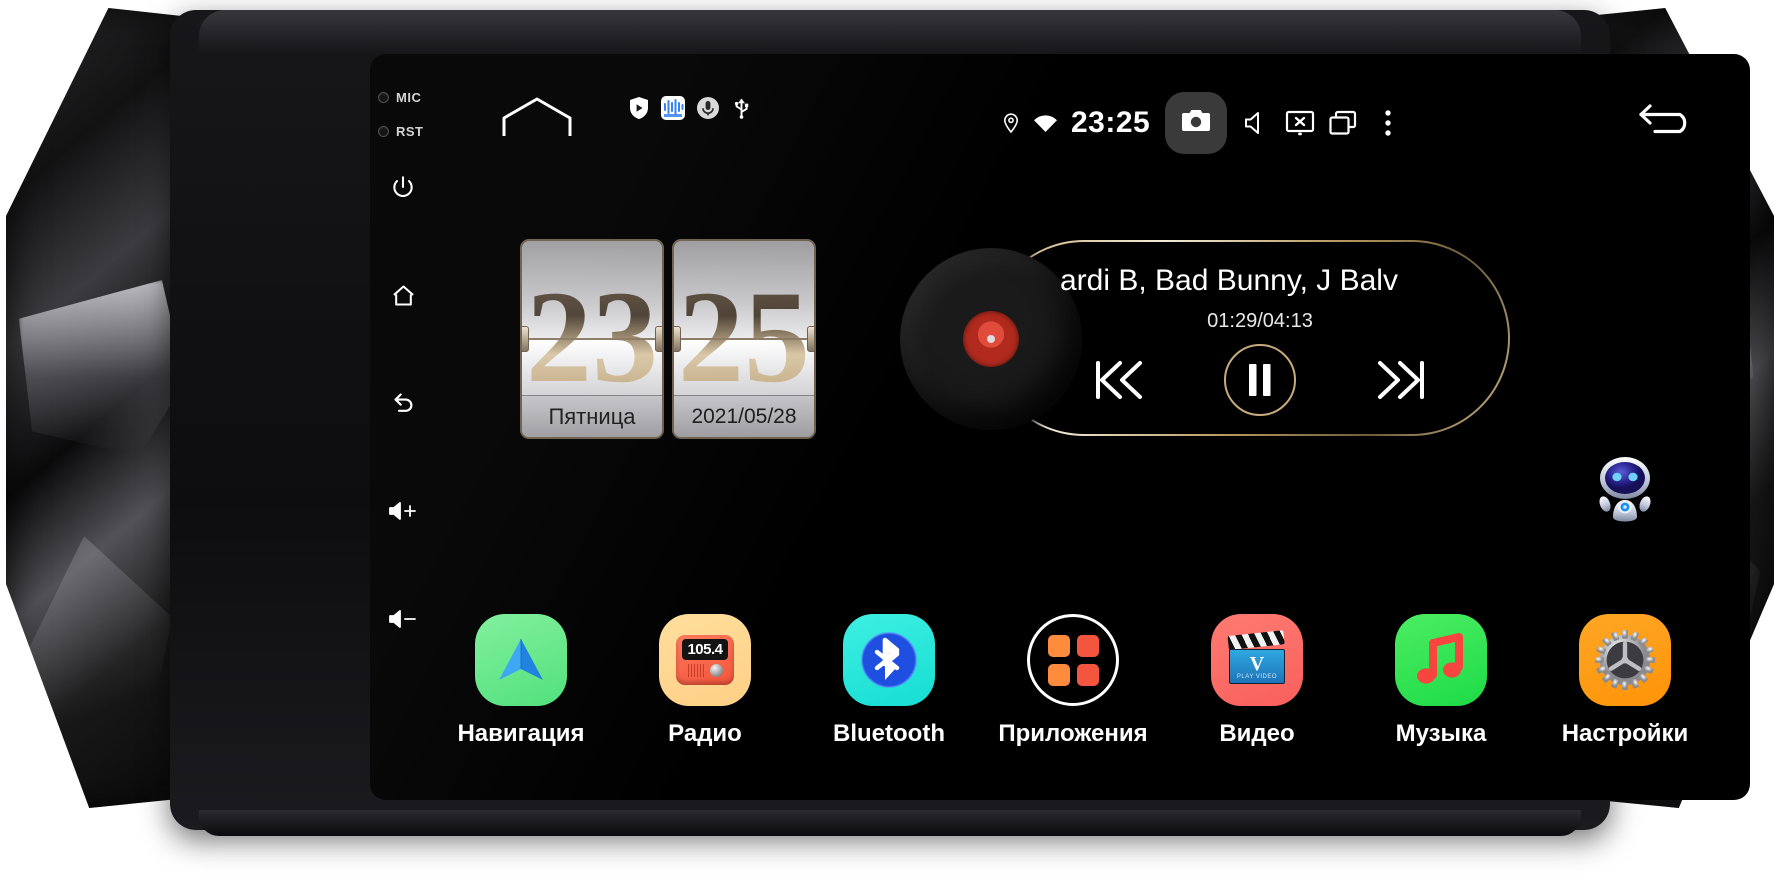 This screenshot has width=1780, height=891. I want to click on play-pause-button, so click(1260, 380).